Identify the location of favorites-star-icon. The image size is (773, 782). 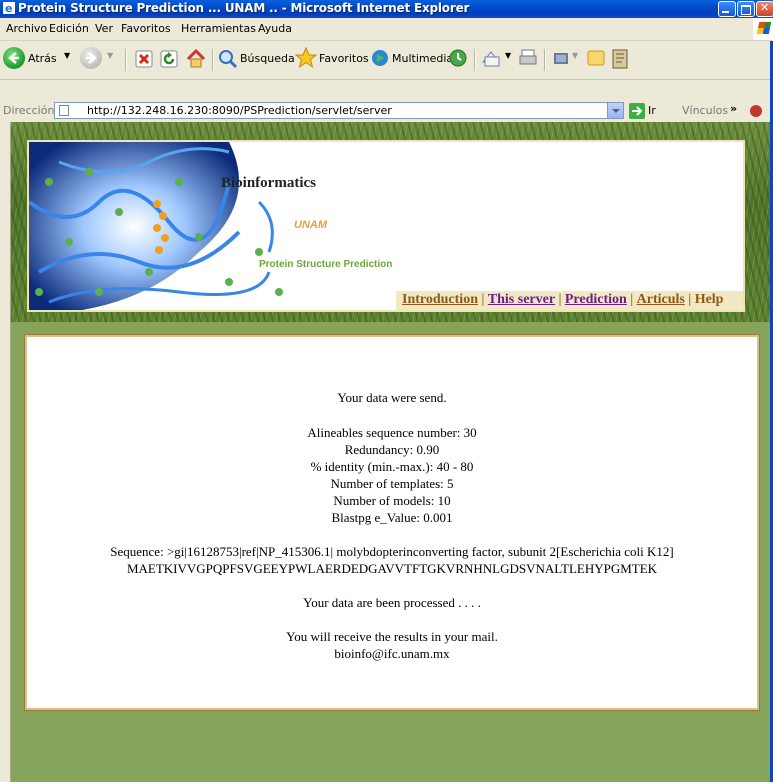
(306, 58).